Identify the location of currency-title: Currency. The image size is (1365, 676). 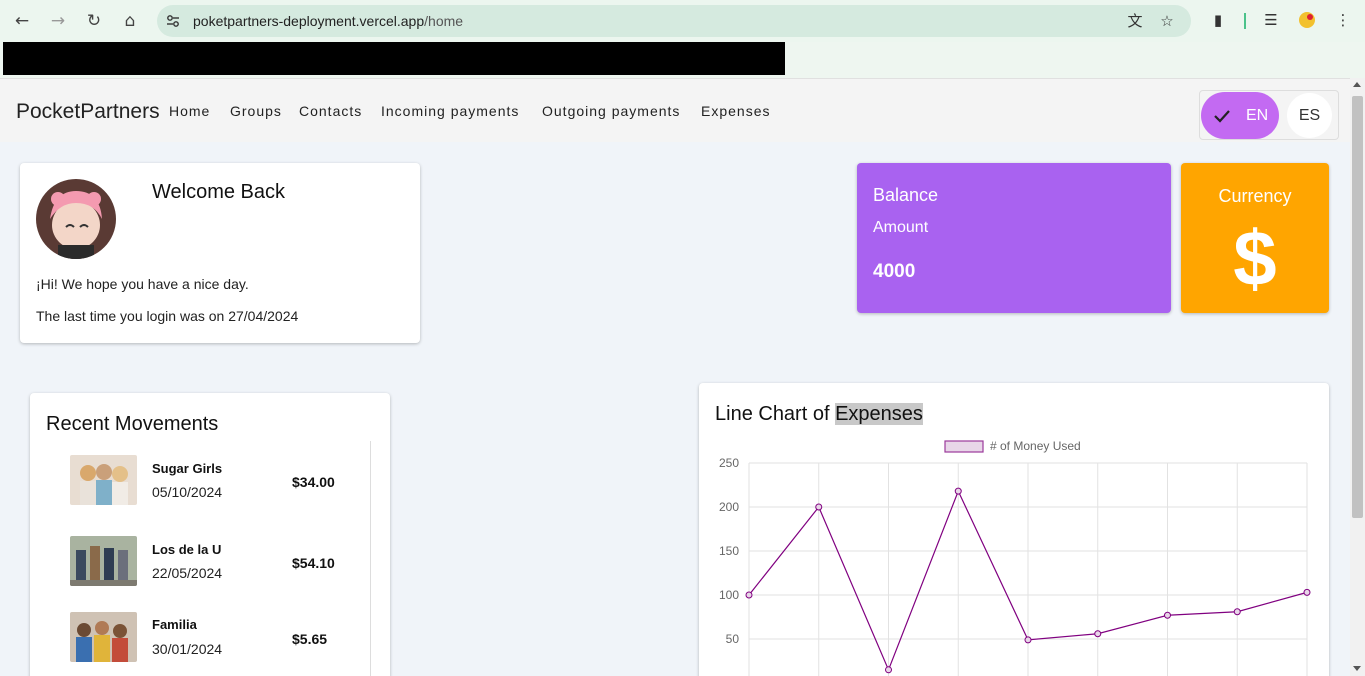
(1255, 196).